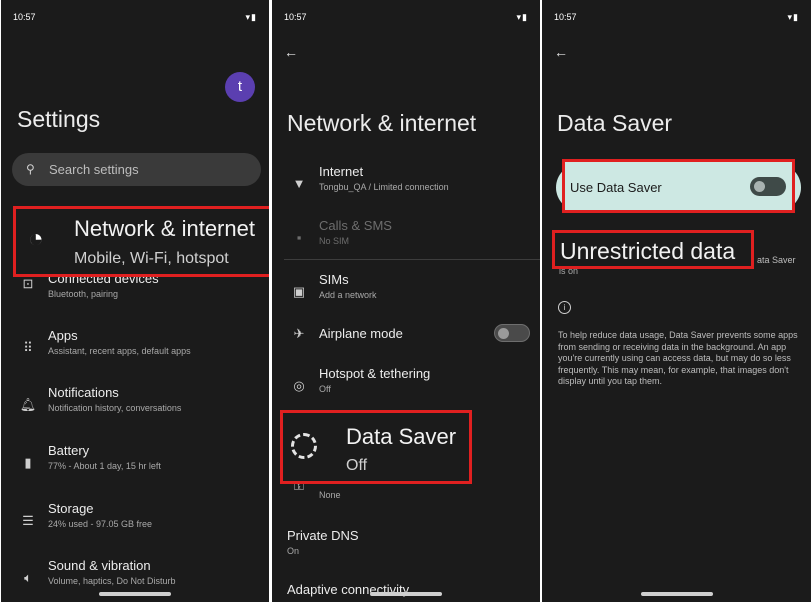 This screenshot has width=812, height=602. What do you see at coordinates (678, 186) in the screenshot?
I see `use-data-saver-callout: Use Data Saver` at bounding box center [678, 186].